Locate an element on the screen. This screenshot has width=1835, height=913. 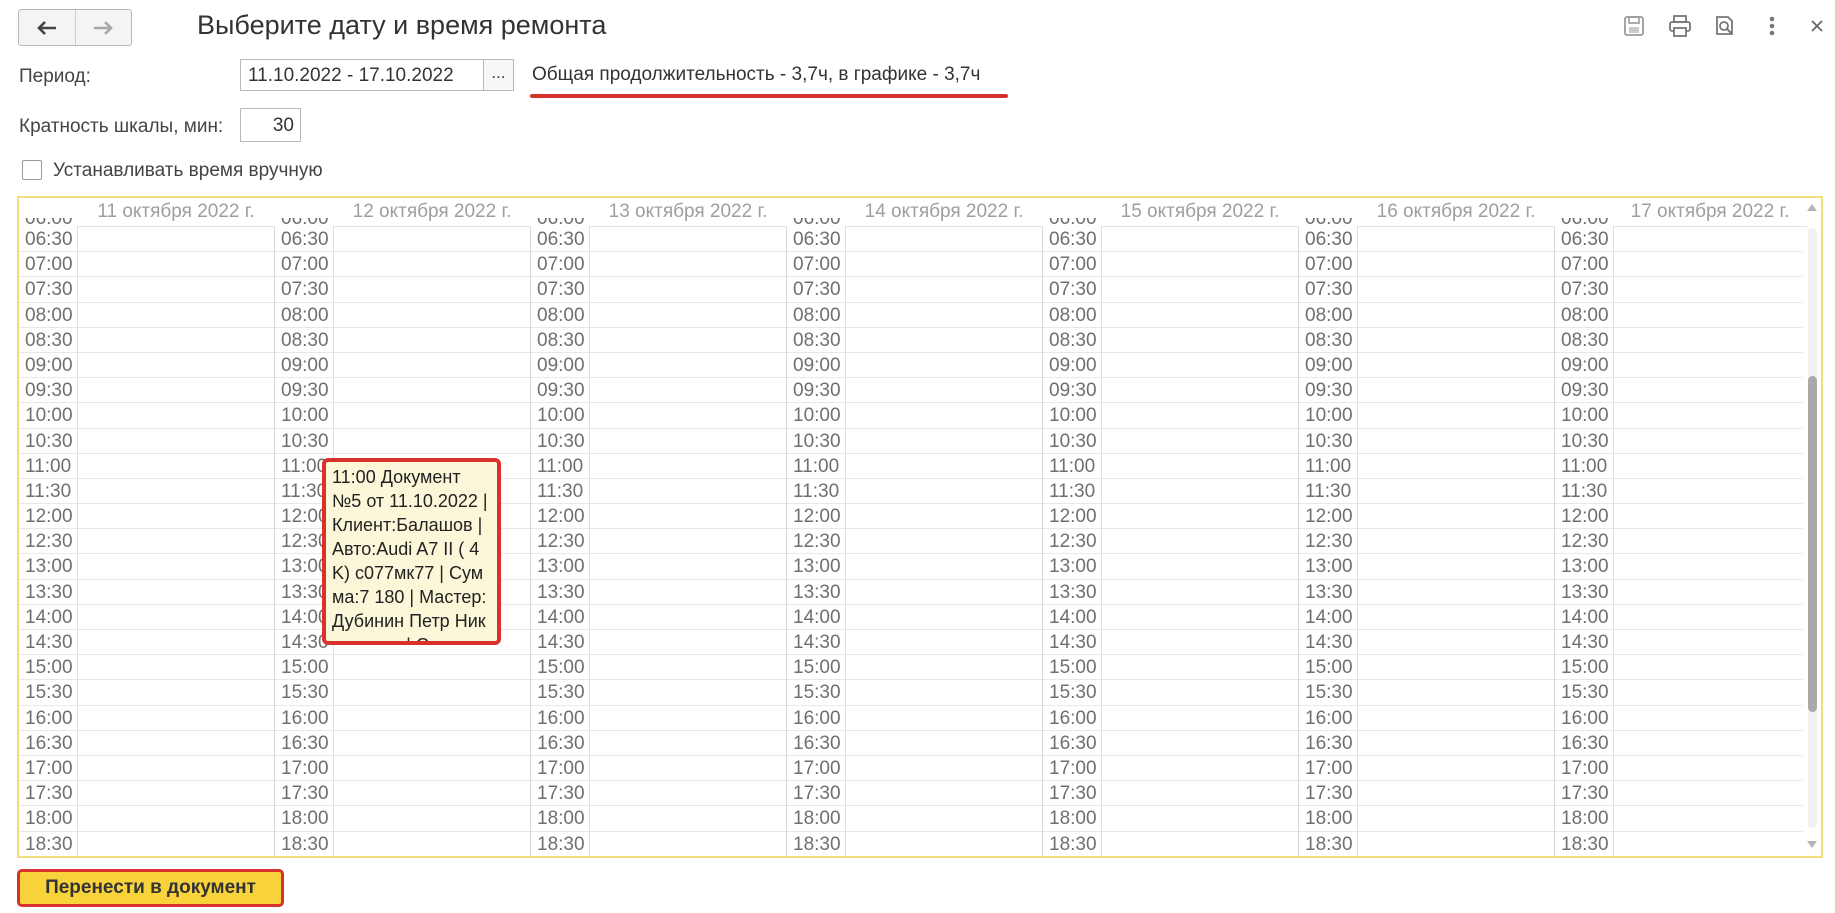
manual-time-checkbox is located at coordinates (32, 170).